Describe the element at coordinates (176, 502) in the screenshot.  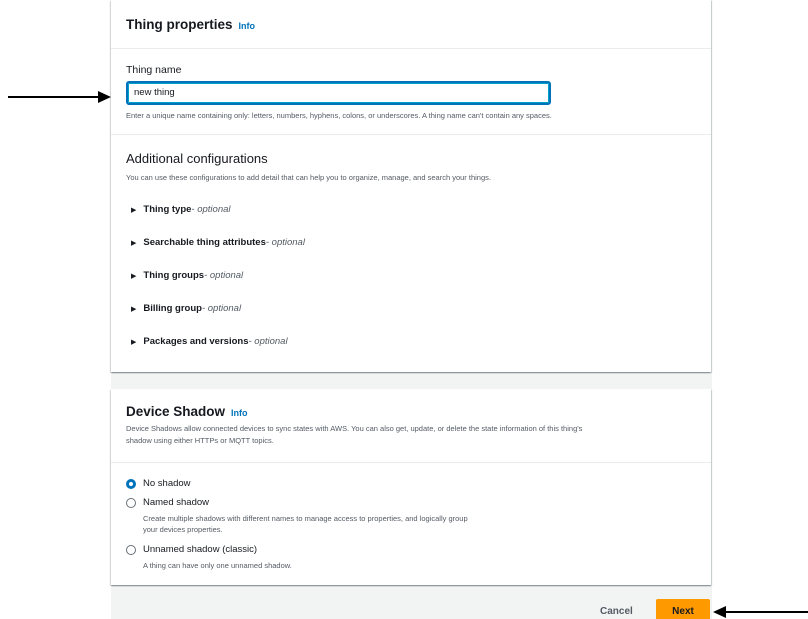
I see `radio-label: Named shadow` at that location.